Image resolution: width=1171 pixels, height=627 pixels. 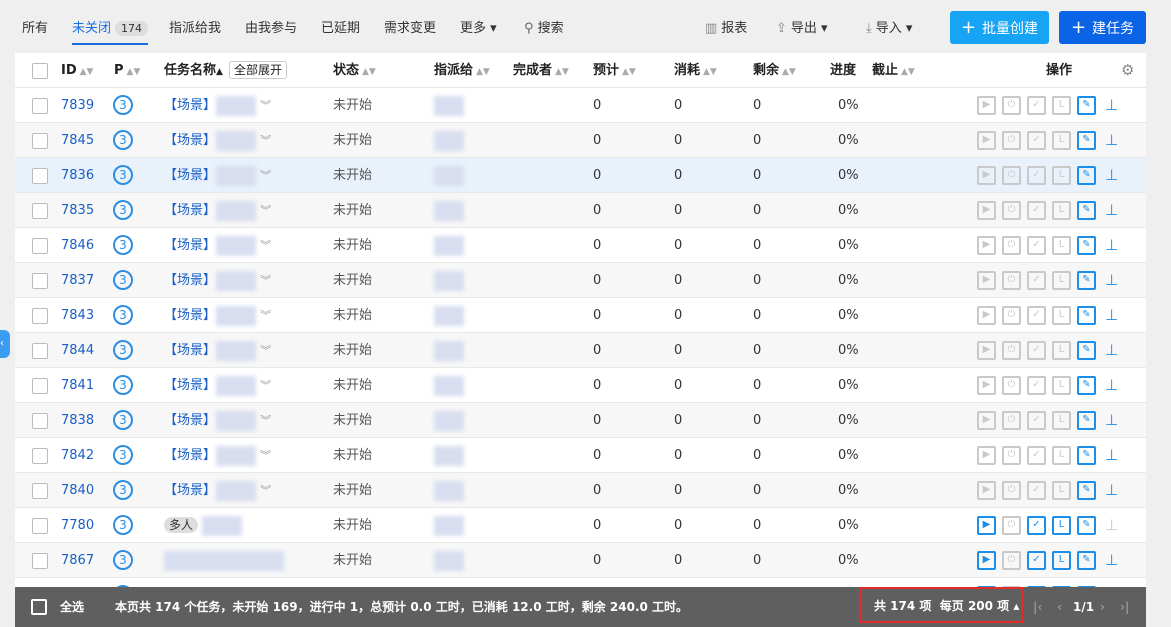 What do you see at coordinates (580, 385) in the screenshot?
I see `table-row: 7841 3 【场景】 ︾ 未开始 0 0 0 0% ▶ ⏻ ✓ L ✎ ⊥` at bounding box center [580, 385].